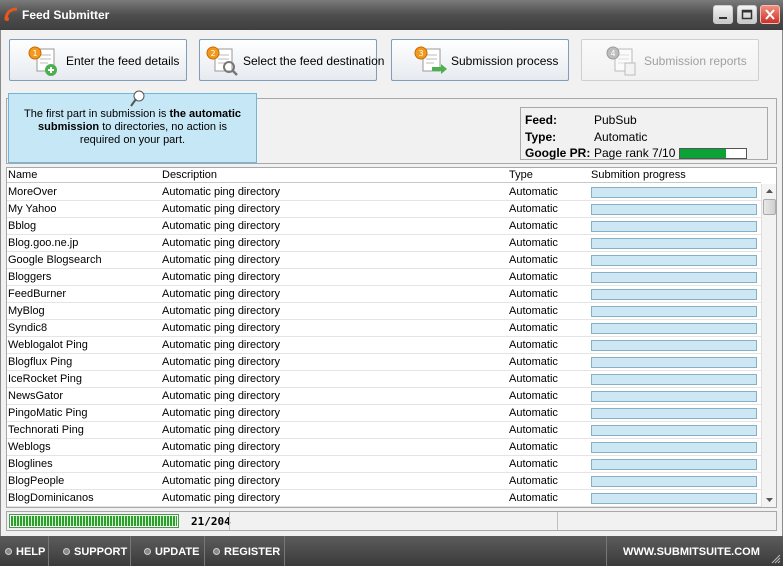 This screenshot has height=566, width=783. I want to click on step-2-button: 2 Select the feed destination, so click(291, 60).